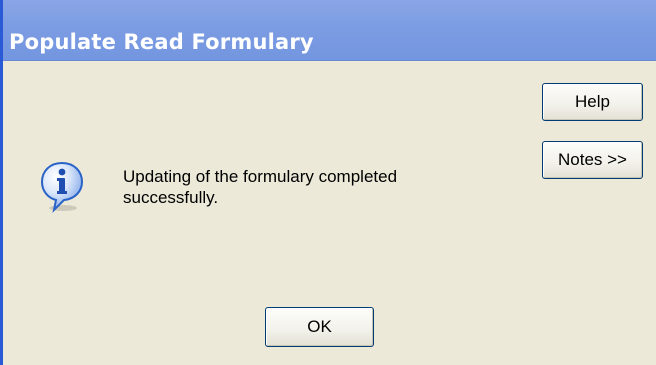 Image resolution: width=656 pixels, height=365 pixels. Describe the element at coordinates (592, 160) in the screenshot. I see `notes-button: Notes >>` at that location.